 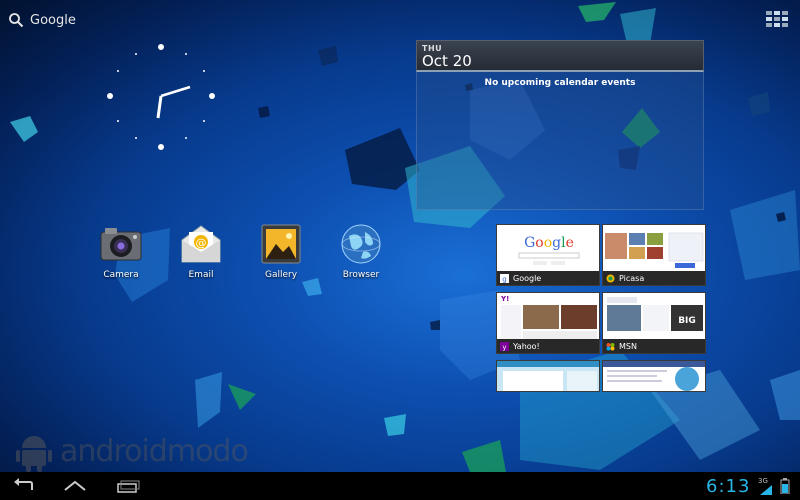 I want to click on battery-icon, so click(x=785, y=486).